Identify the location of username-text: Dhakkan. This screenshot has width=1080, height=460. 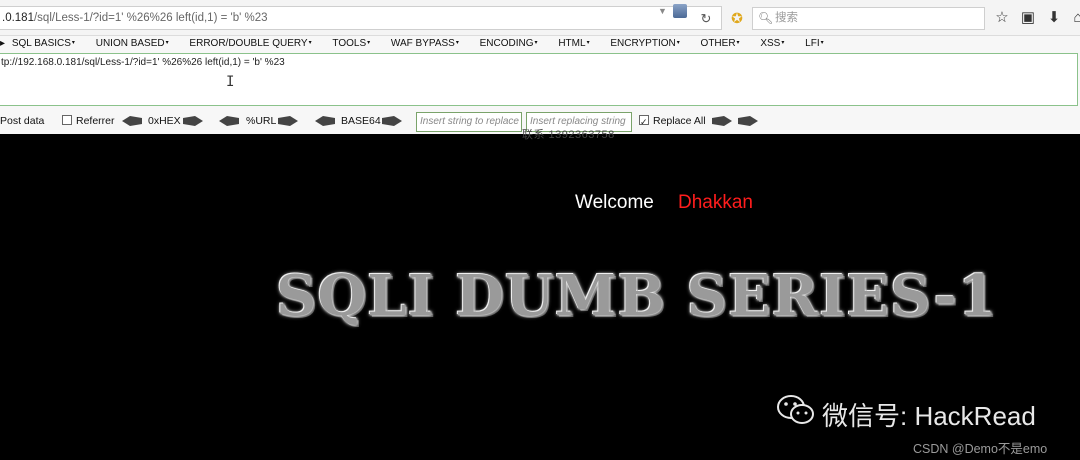
(715, 202).